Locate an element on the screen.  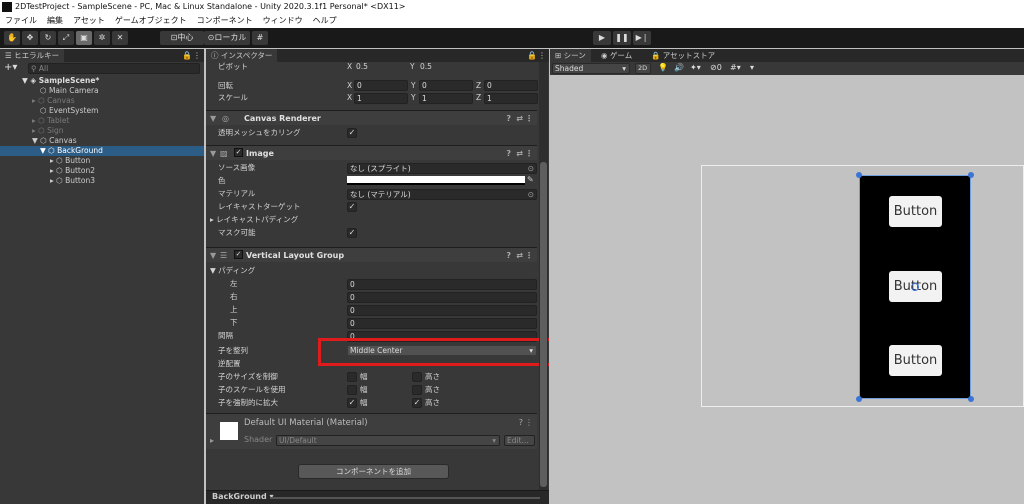
scale-z-field: 1 is located at coordinates (511, 98).